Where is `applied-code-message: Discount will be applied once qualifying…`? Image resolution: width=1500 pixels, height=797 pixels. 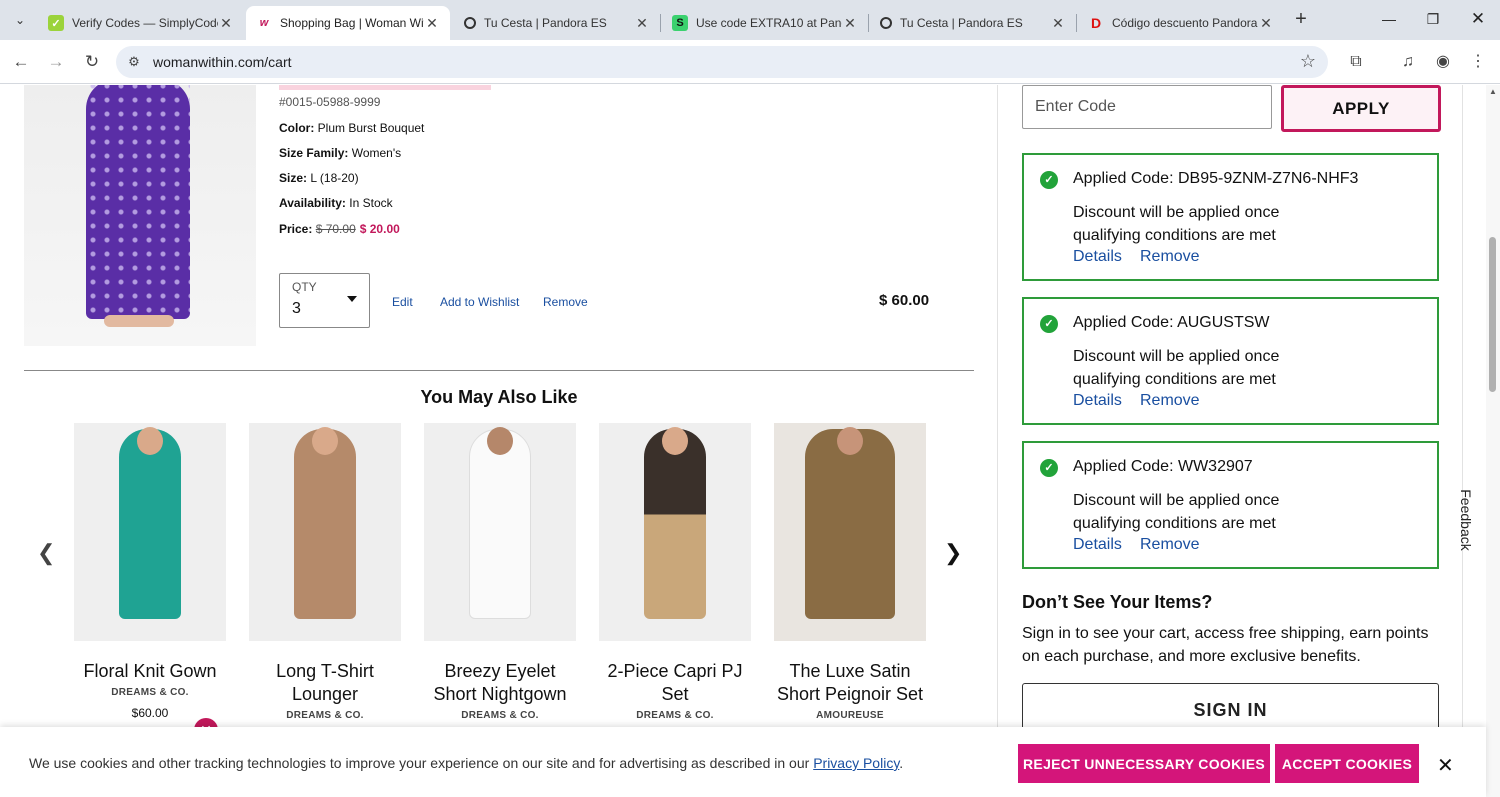 applied-code-message: Discount will be applied once qualifying… is located at coordinates (1176, 512).